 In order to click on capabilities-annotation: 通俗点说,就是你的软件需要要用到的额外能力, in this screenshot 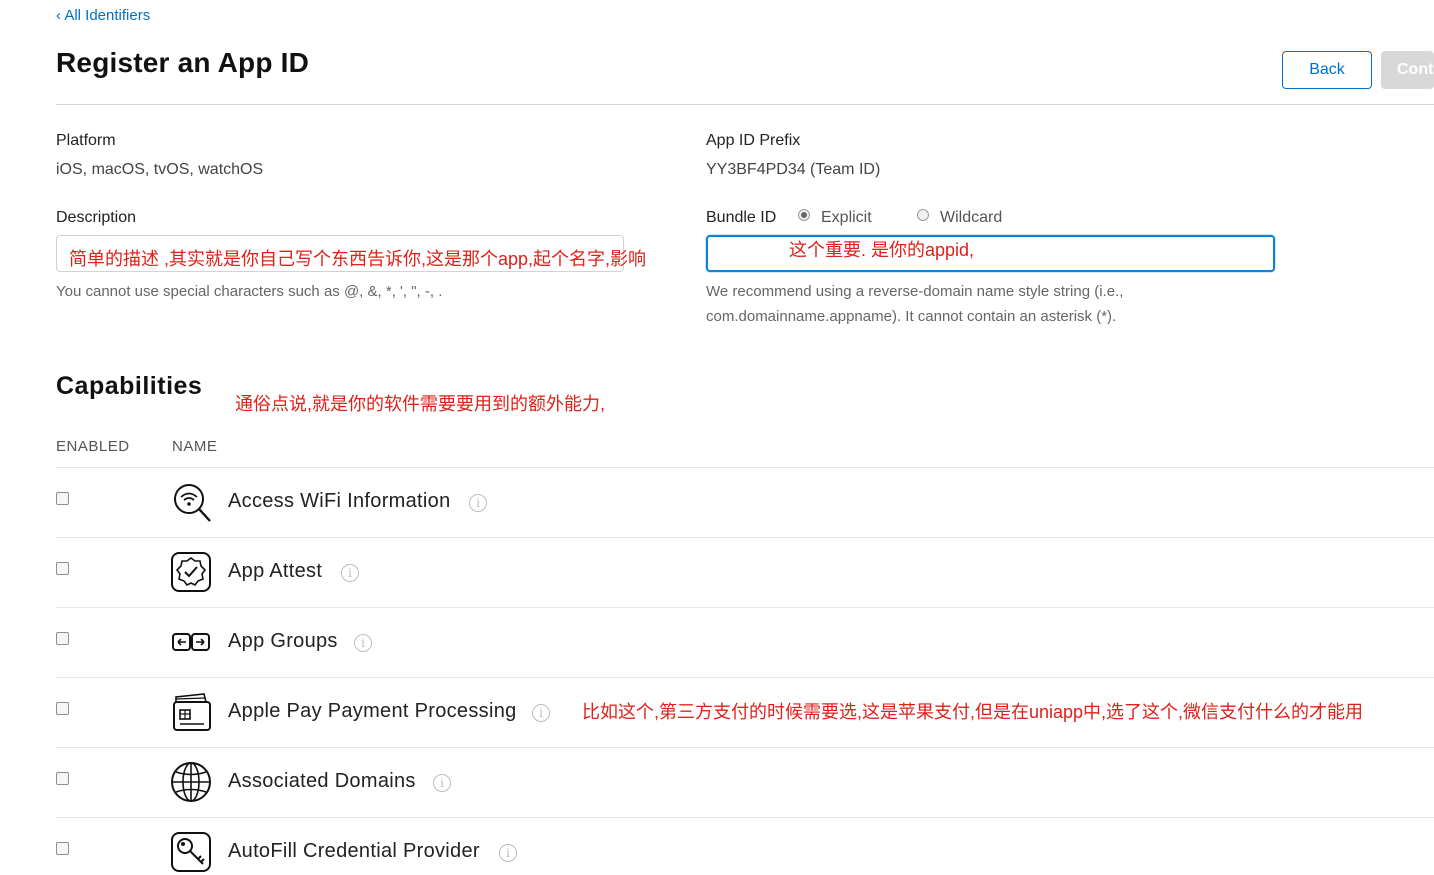, I will do `click(420, 404)`.